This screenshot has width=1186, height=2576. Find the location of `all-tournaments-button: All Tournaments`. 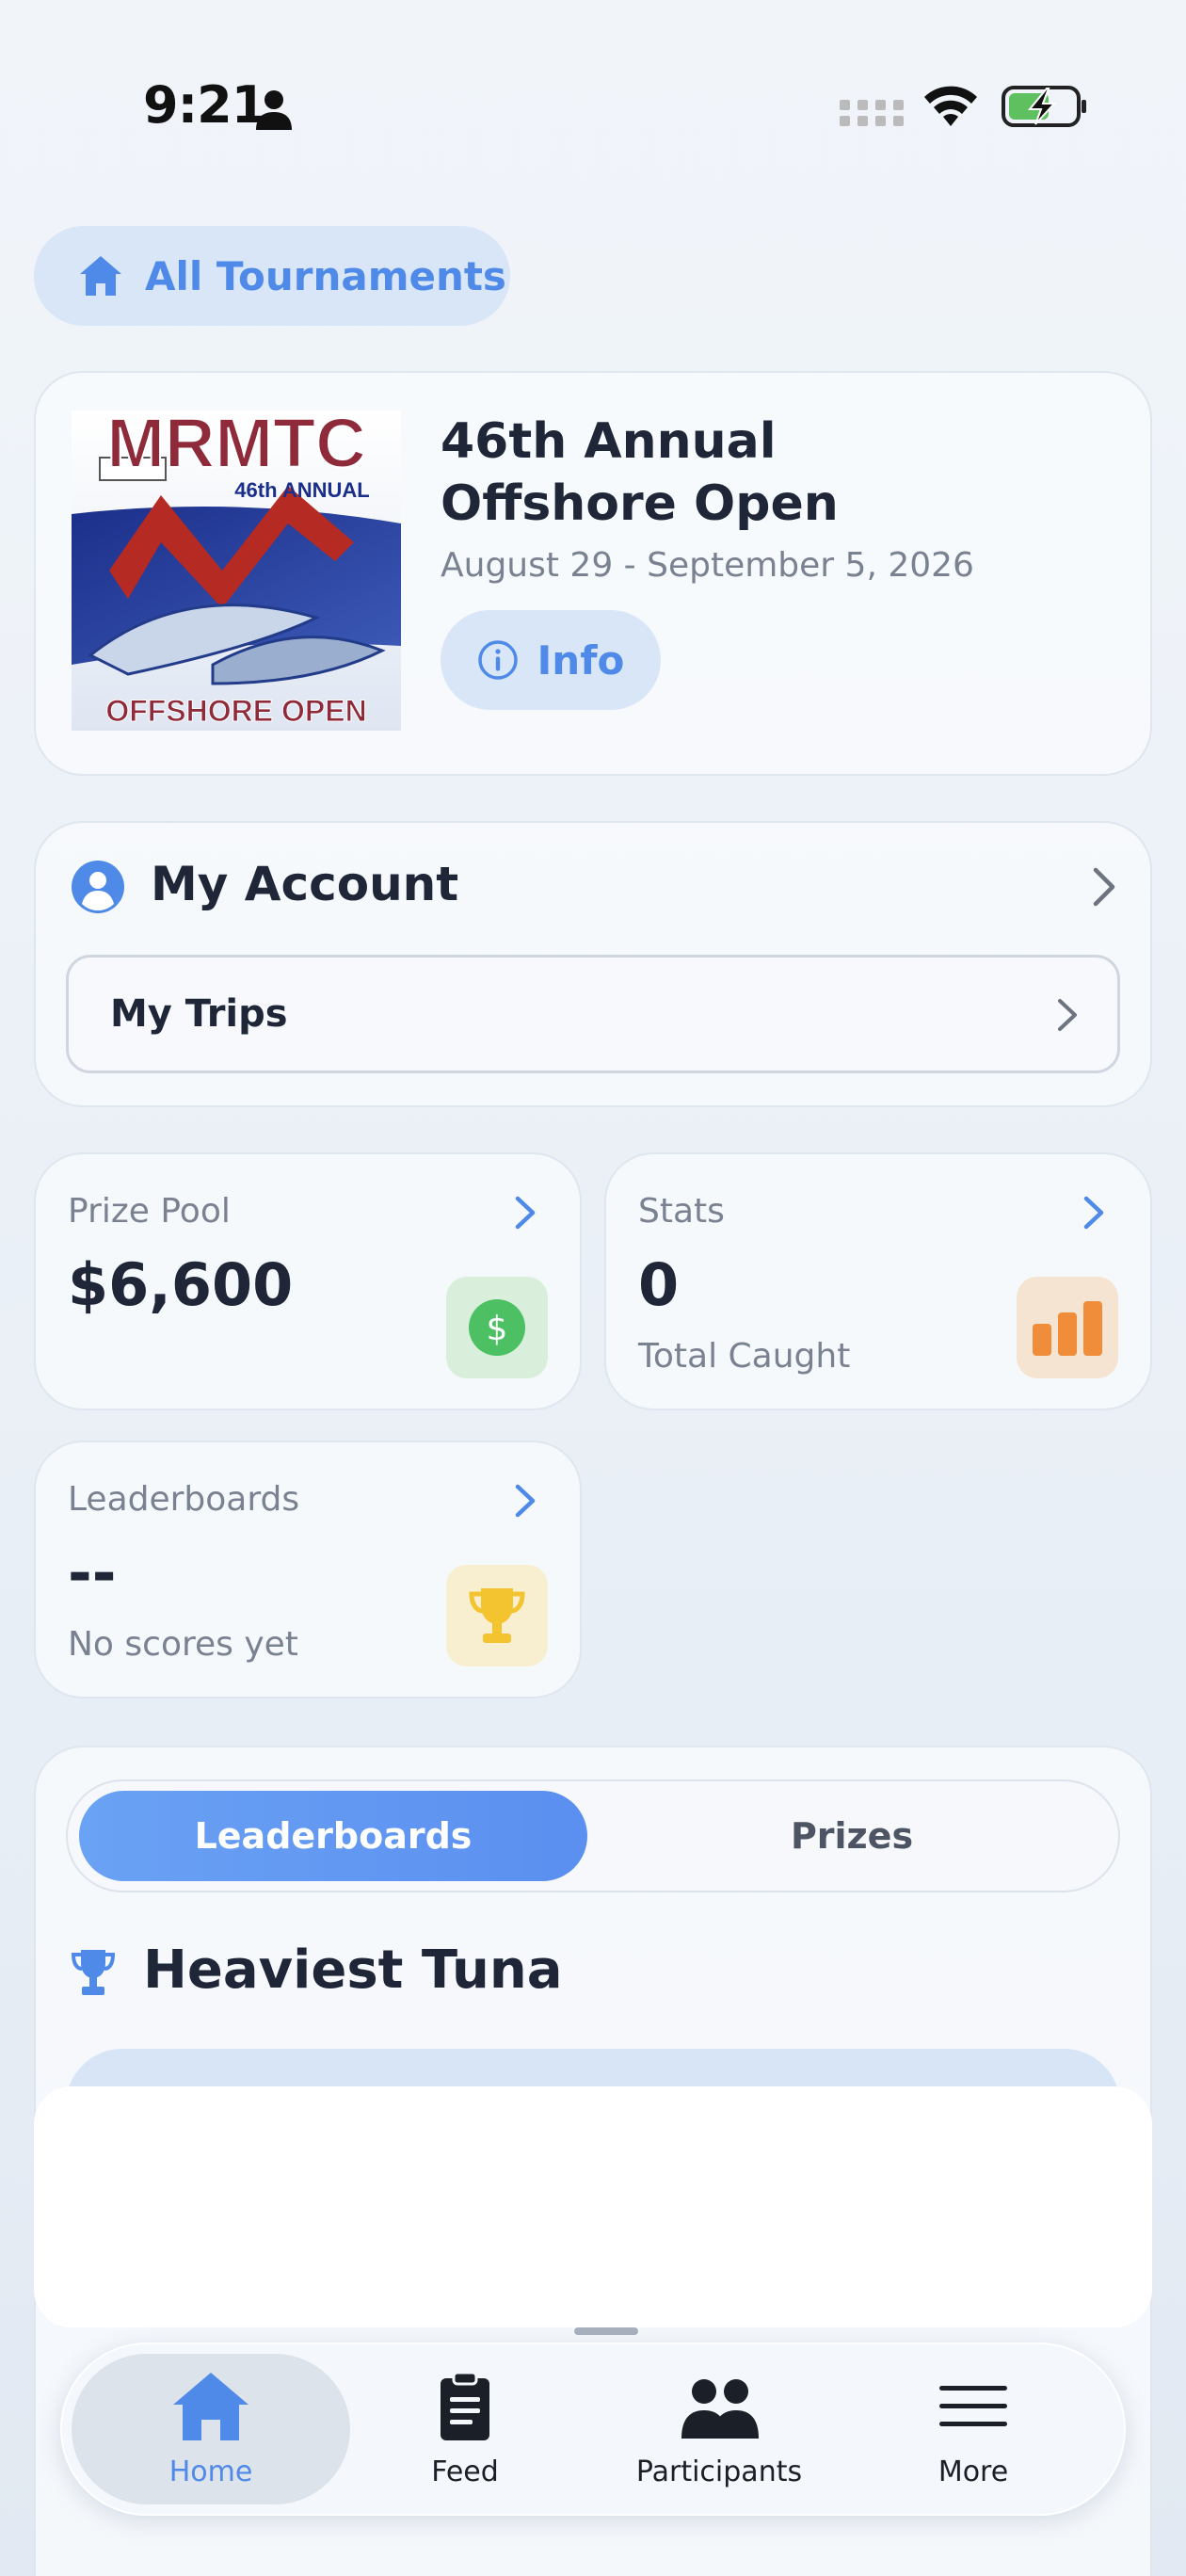

all-tournaments-button: All Tournaments is located at coordinates (272, 276).